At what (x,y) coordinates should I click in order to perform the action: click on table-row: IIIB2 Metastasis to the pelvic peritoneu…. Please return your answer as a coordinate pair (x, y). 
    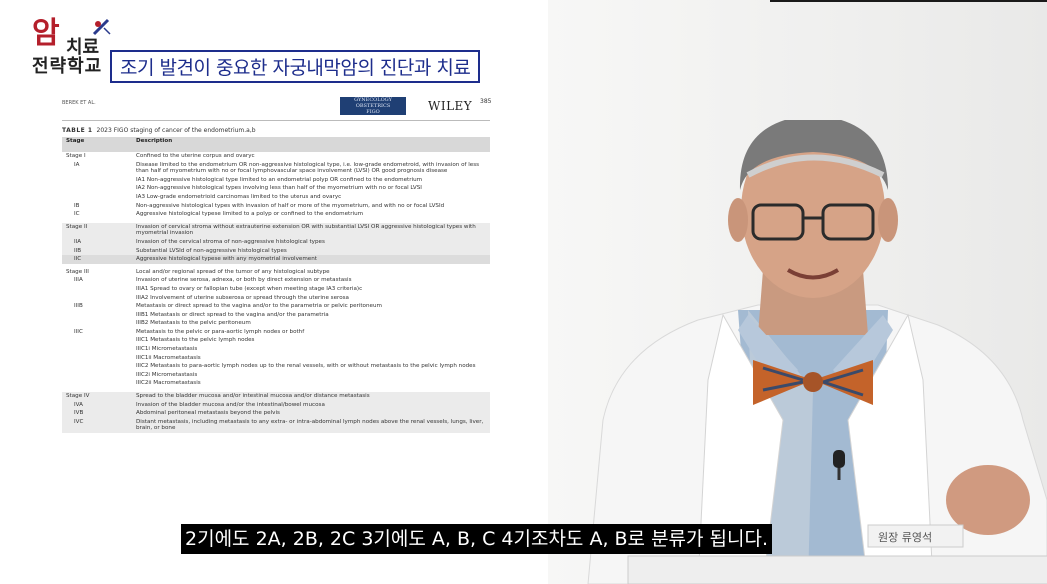
    Looking at the image, I should click on (276, 323).